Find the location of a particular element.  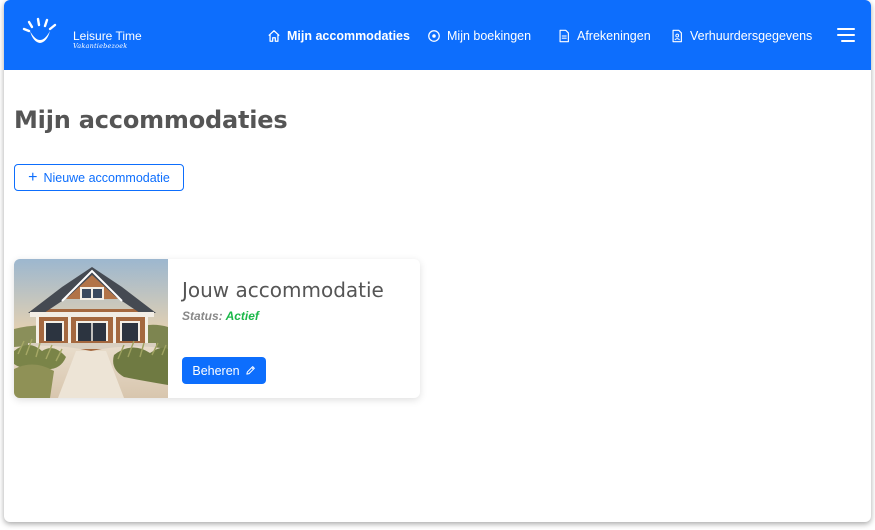

brand-name: Leisure Time is located at coordinates (107, 36).